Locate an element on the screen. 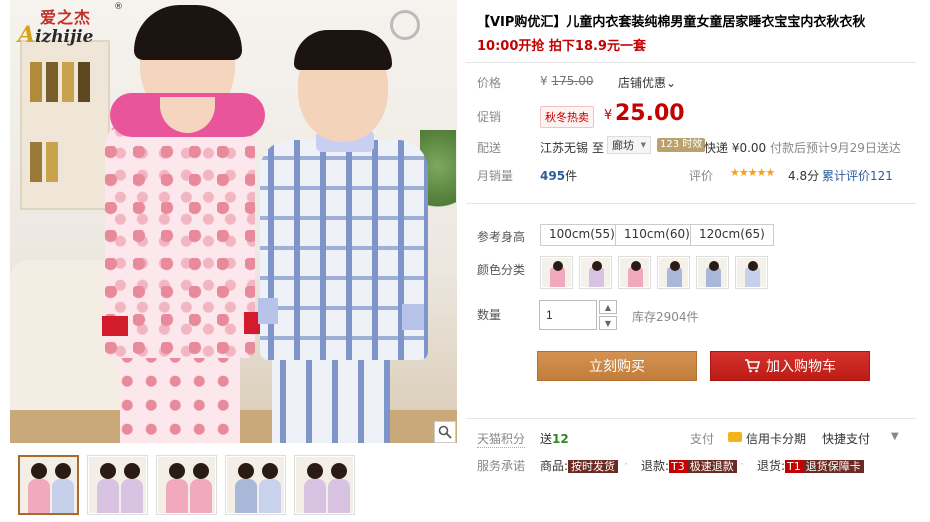 The image size is (930, 522). boy-cuff-right is located at coordinates (413, 317).